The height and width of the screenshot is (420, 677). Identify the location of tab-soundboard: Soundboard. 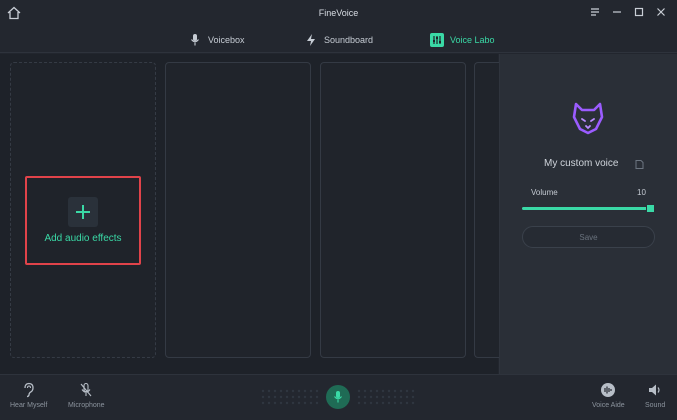
(338, 39).